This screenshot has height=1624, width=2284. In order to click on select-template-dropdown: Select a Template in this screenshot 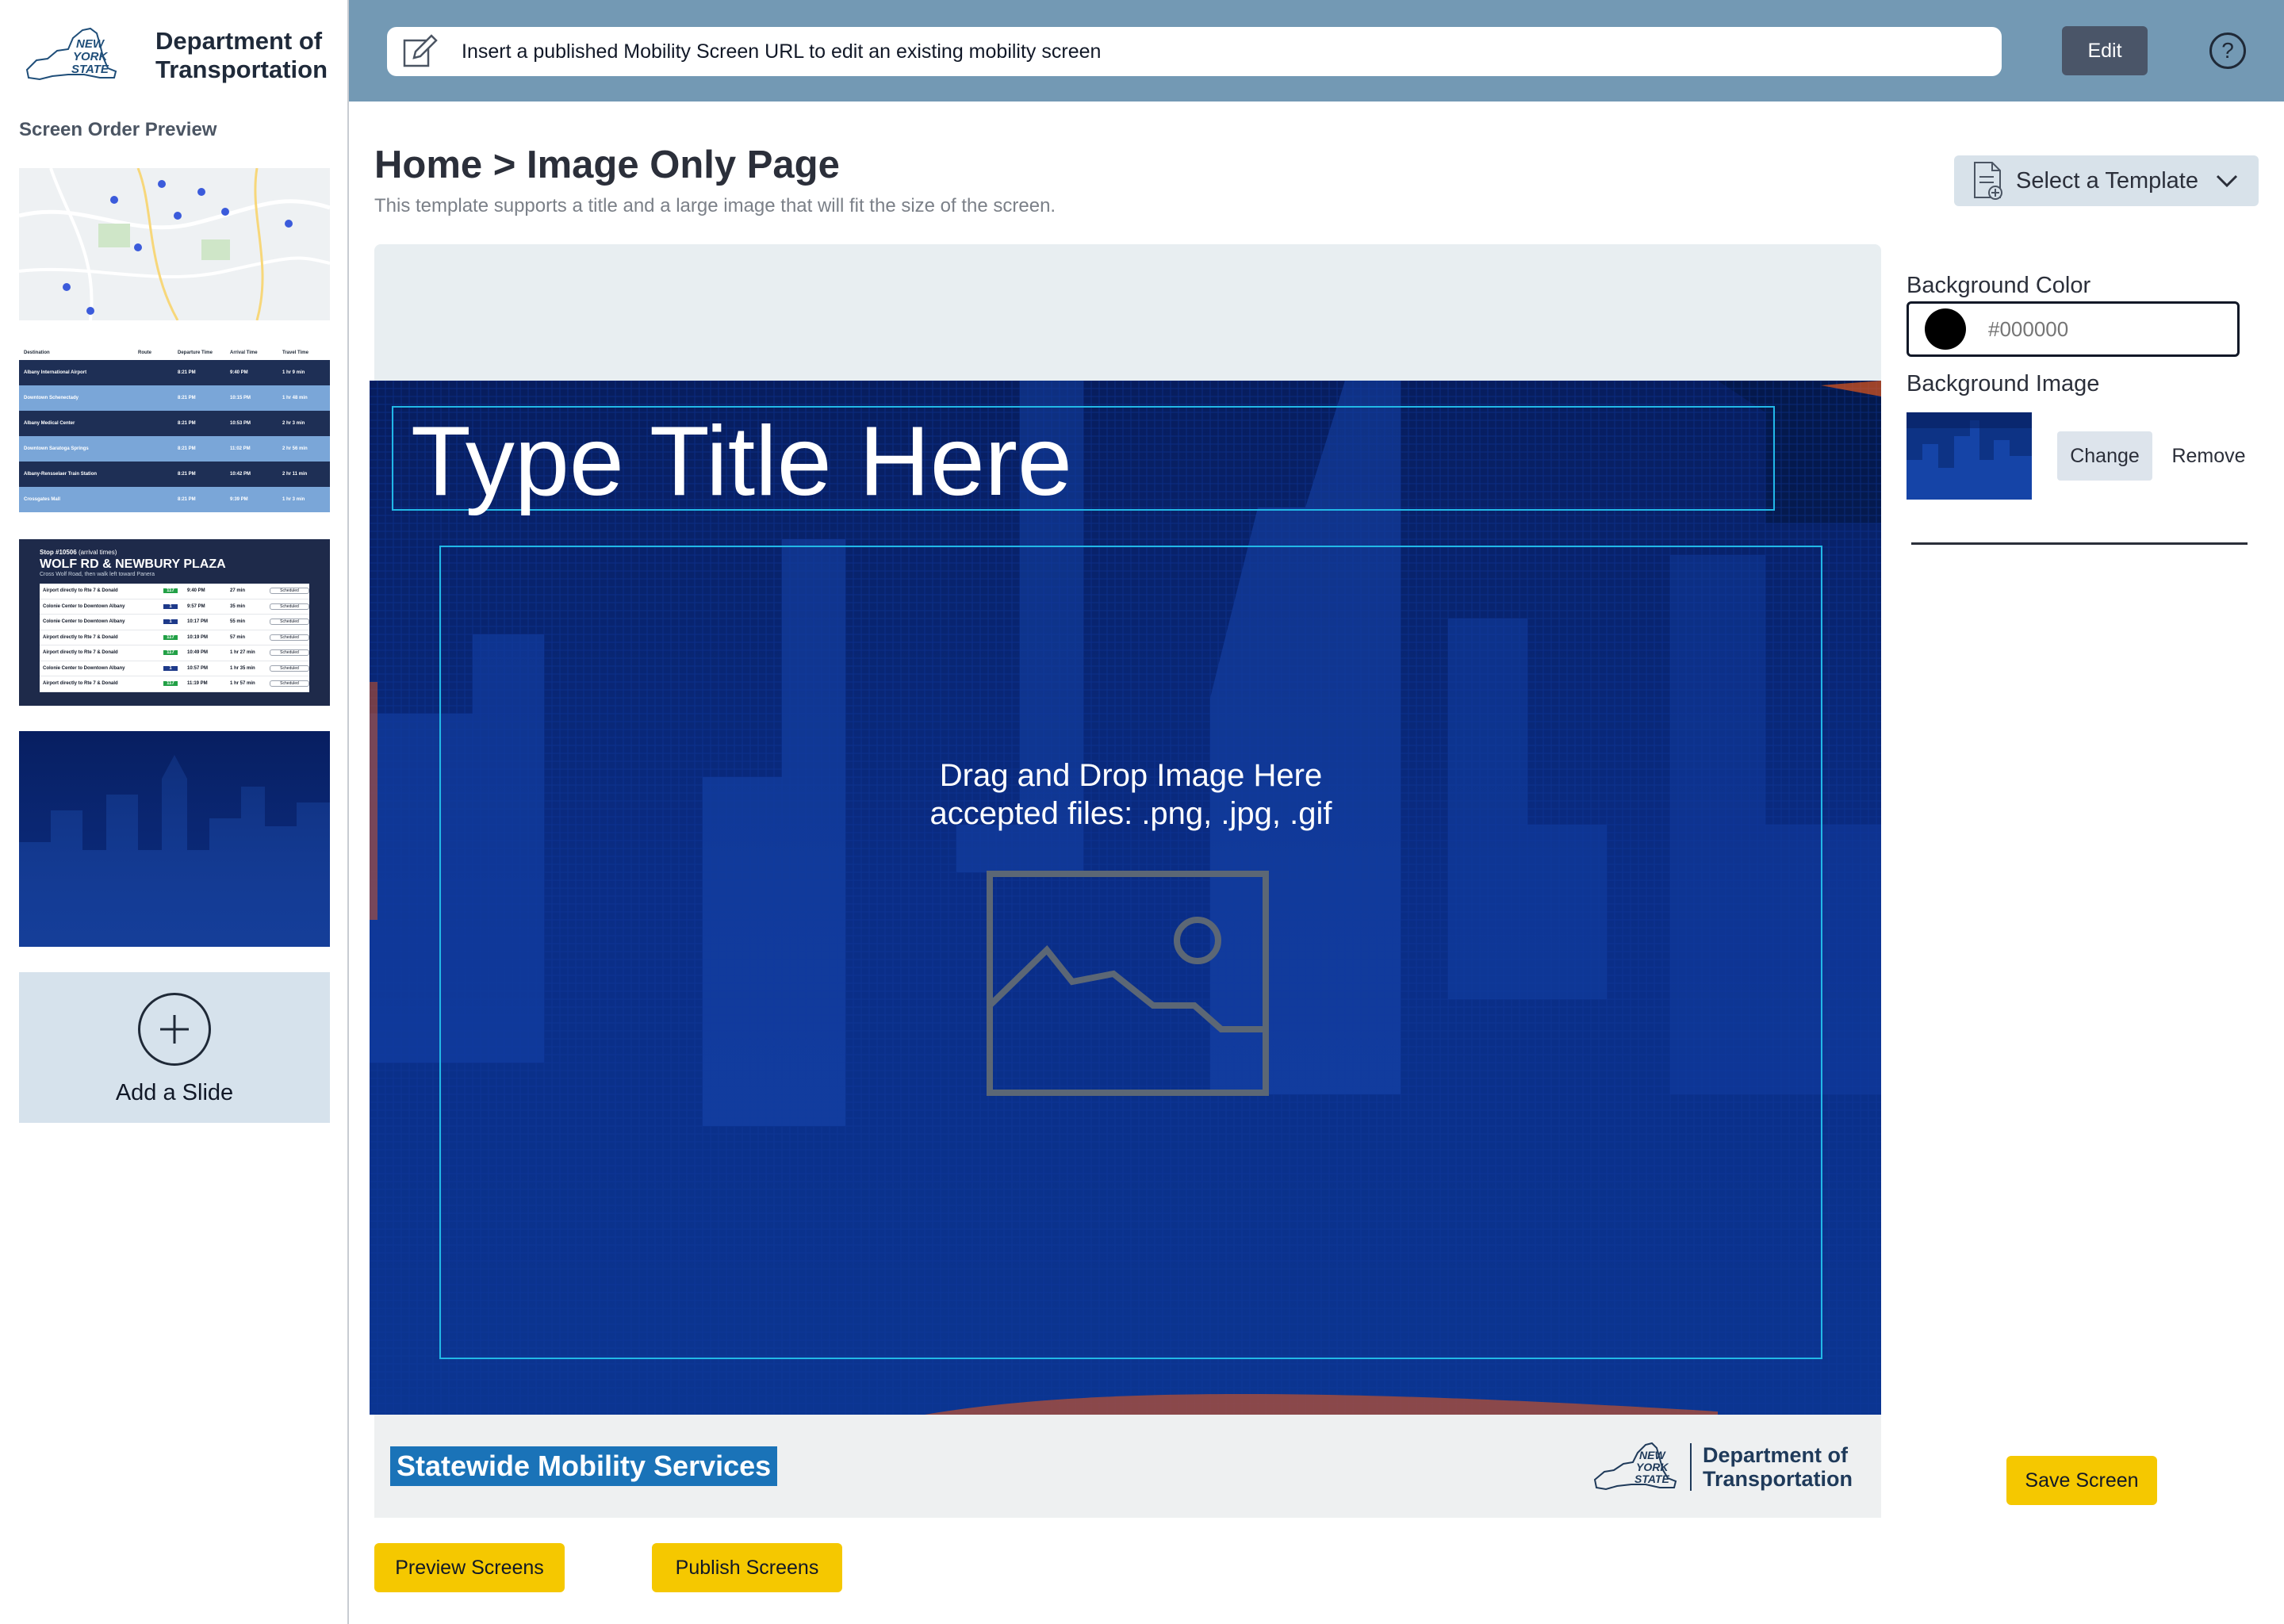, I will do `click(2106, 180)`.